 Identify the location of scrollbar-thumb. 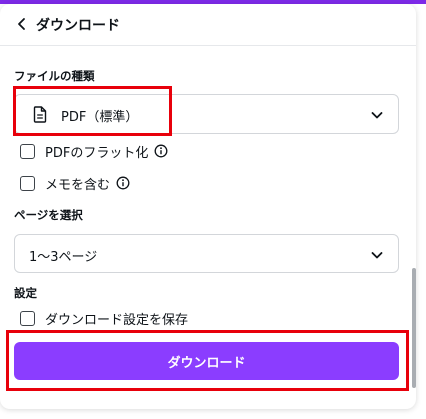
(414, 328).